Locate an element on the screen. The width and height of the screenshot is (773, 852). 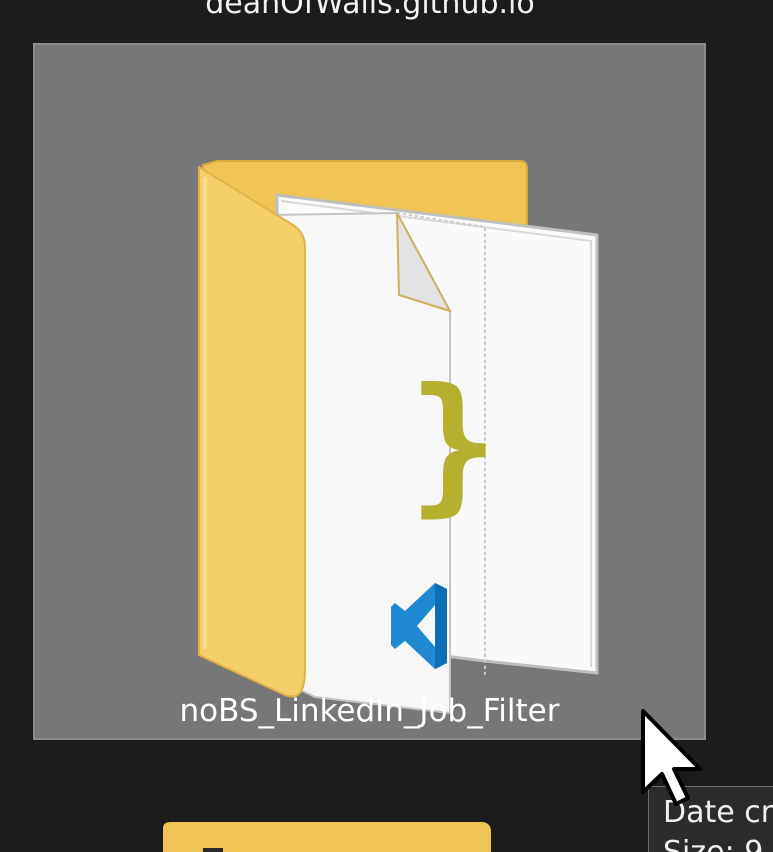
tooltip-size: Size: 9 is located at coordinates (713, 843).